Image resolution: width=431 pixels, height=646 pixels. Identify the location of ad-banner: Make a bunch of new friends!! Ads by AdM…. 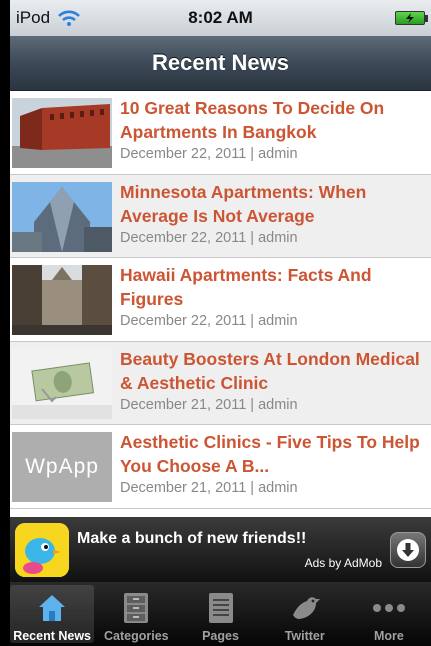
(220, 549).